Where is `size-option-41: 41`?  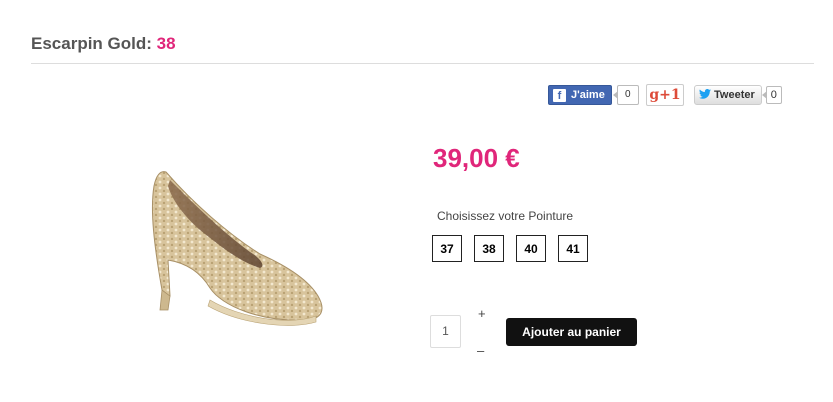 size-option-41: 41 is located at coordinates (573, 248).